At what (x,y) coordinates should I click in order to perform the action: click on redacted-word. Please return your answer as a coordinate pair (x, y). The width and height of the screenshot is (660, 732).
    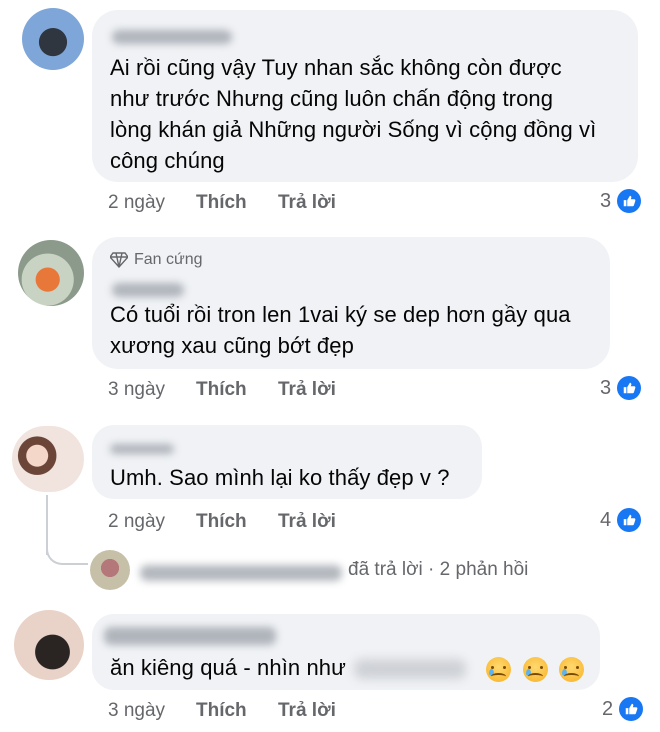
    Looking at the image, I should click on (410, 669).